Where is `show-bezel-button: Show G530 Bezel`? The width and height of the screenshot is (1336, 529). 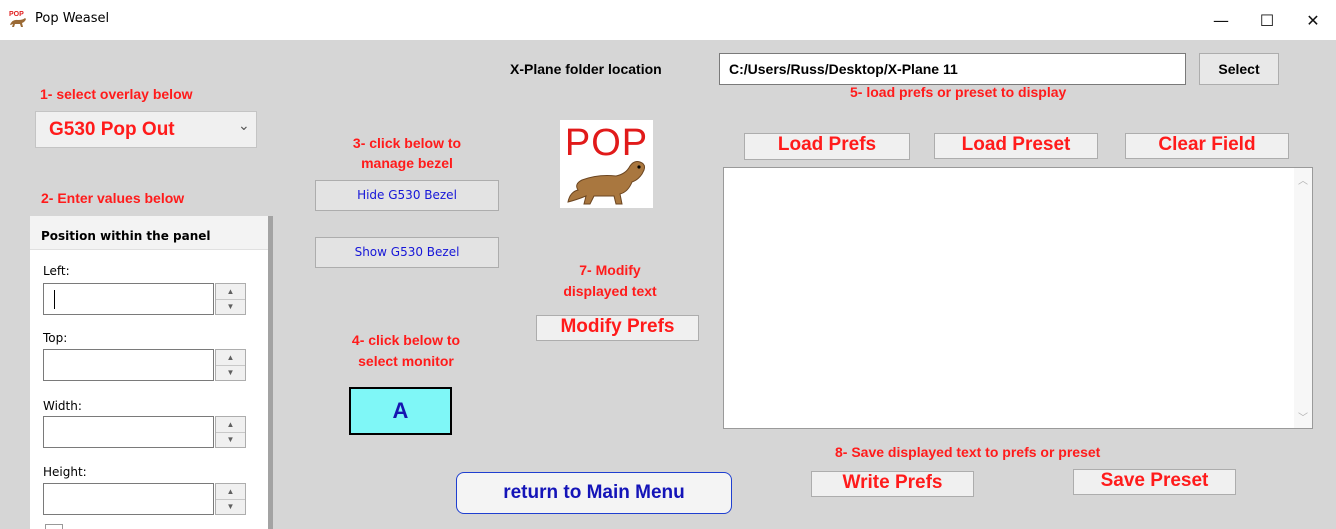 show-bezel-button: Show G530 Bezel is located at coordinates (407, 252).